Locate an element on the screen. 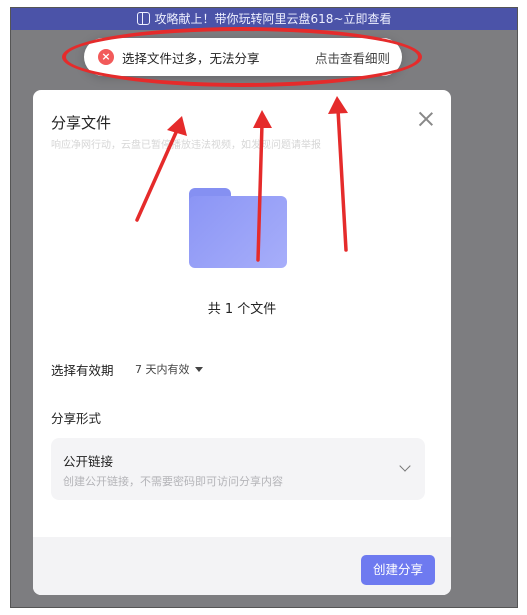 Image resolution: width=527 pixels, height=615 pixels. dialog-title: 分享文件 is located at coordinates (81, 123).